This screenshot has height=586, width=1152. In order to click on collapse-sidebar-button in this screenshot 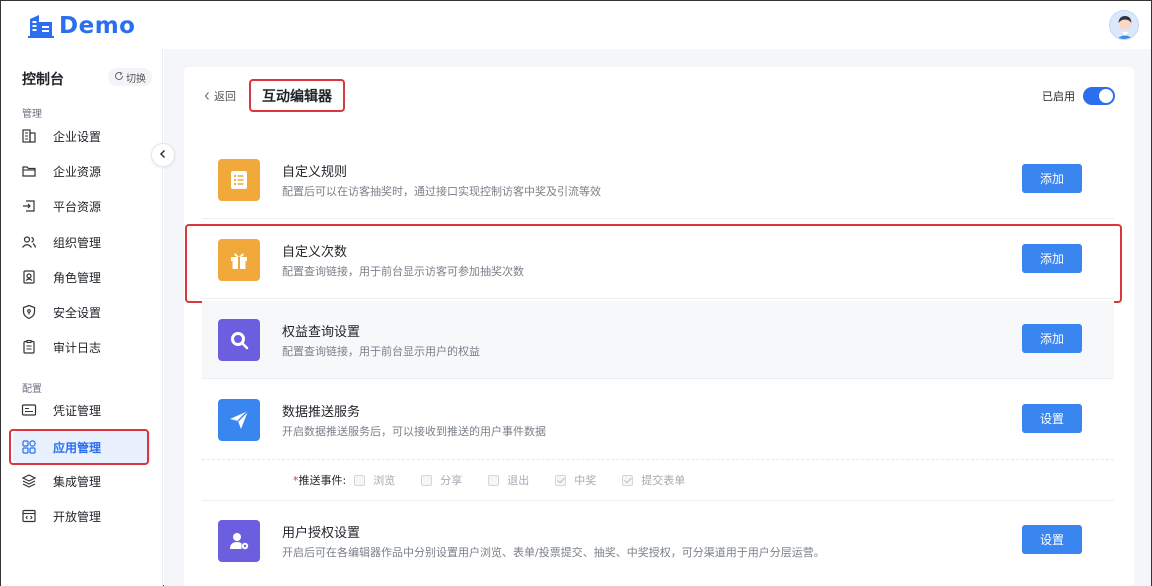, I will do `click(163, 155)`.